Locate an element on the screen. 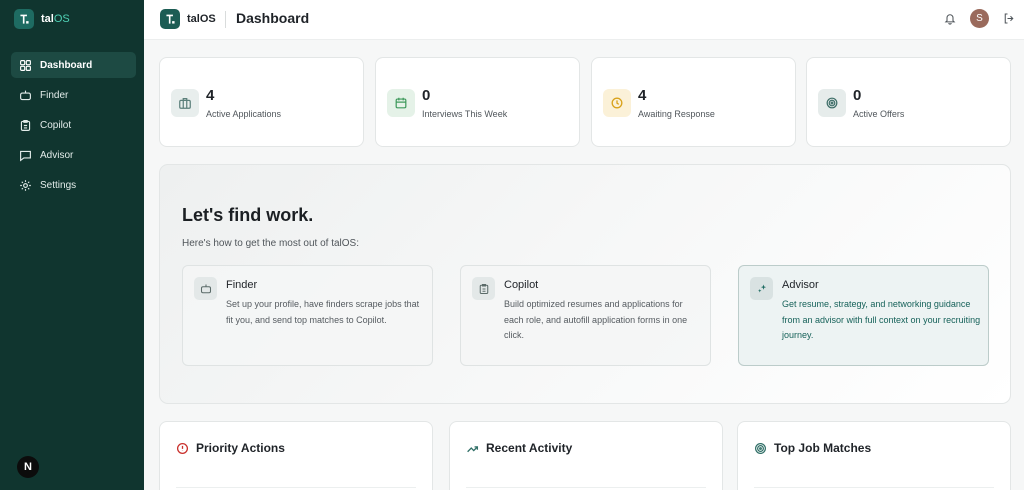 Image resolution: width=1024 pixels, height=490 pixels. card-header: Priority Actions is located at coordinates (230, 448).